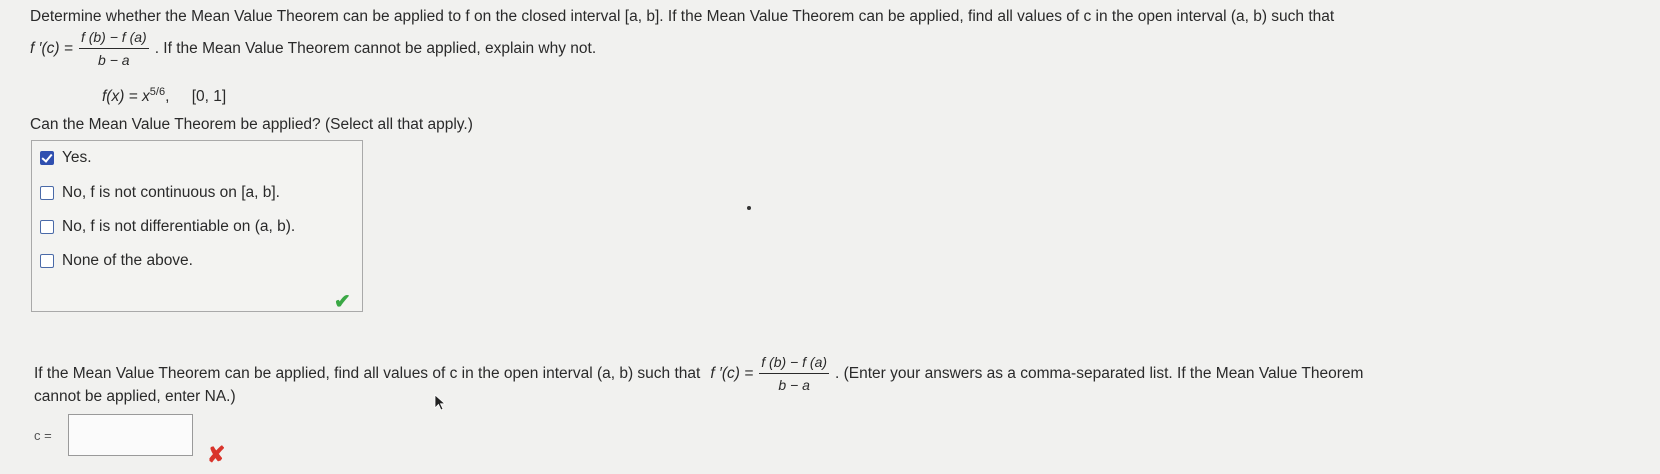  Describe the element at coordinates (794, 385) in the screenshot. I see `part2-fraction-denominator: b − a` at that location.